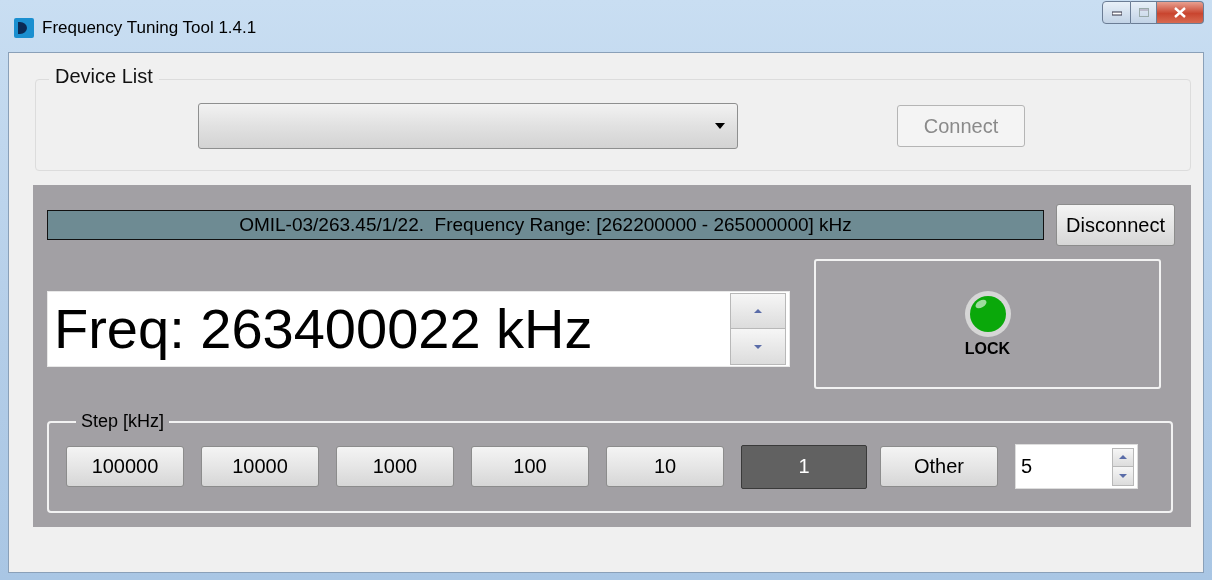  I want to click on spin-up-button, so click(1123, 457).